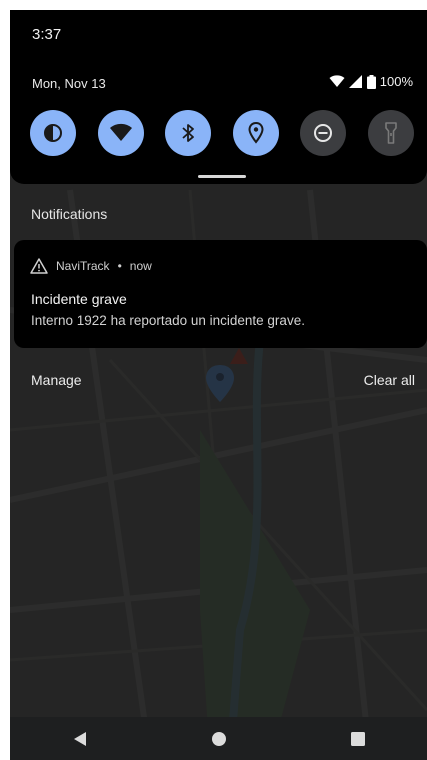 Image resolution: width=427 pixels, height=760 pixels. I want to click on manage-button: Manage, so click(56, 380).